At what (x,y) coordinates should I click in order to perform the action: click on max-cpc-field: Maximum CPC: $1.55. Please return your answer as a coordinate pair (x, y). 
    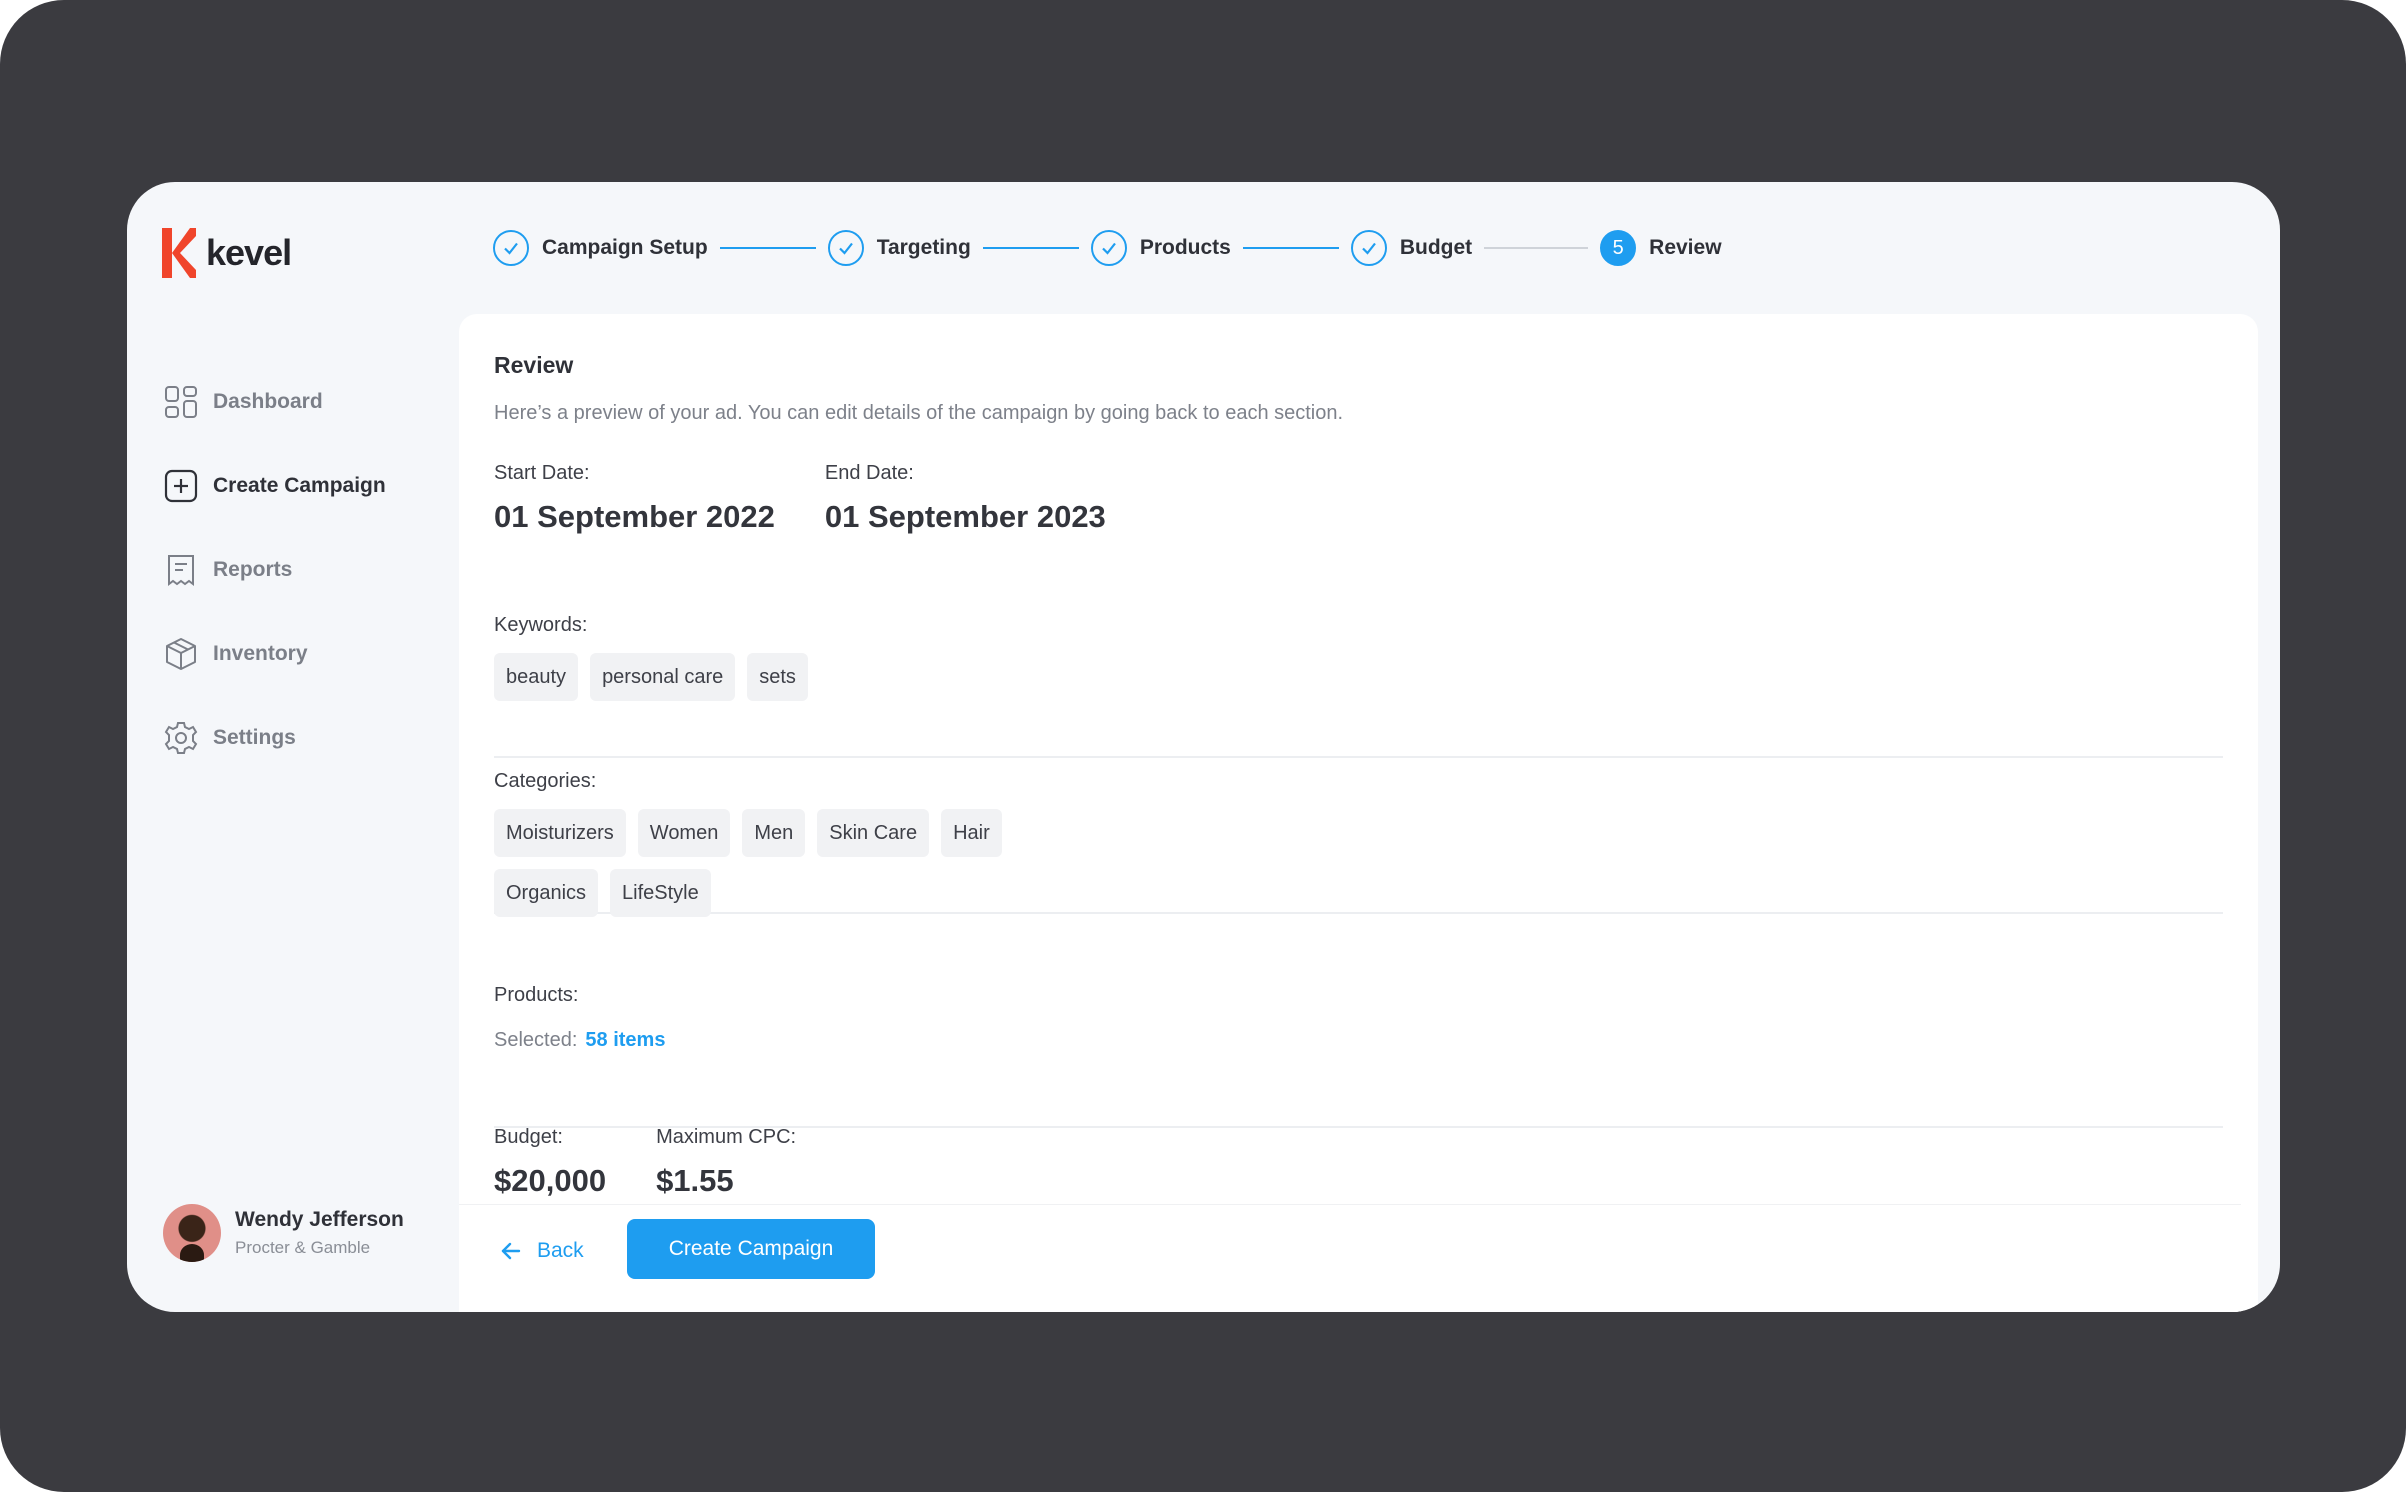
    Looking at the image, I should click on (726, 1162).